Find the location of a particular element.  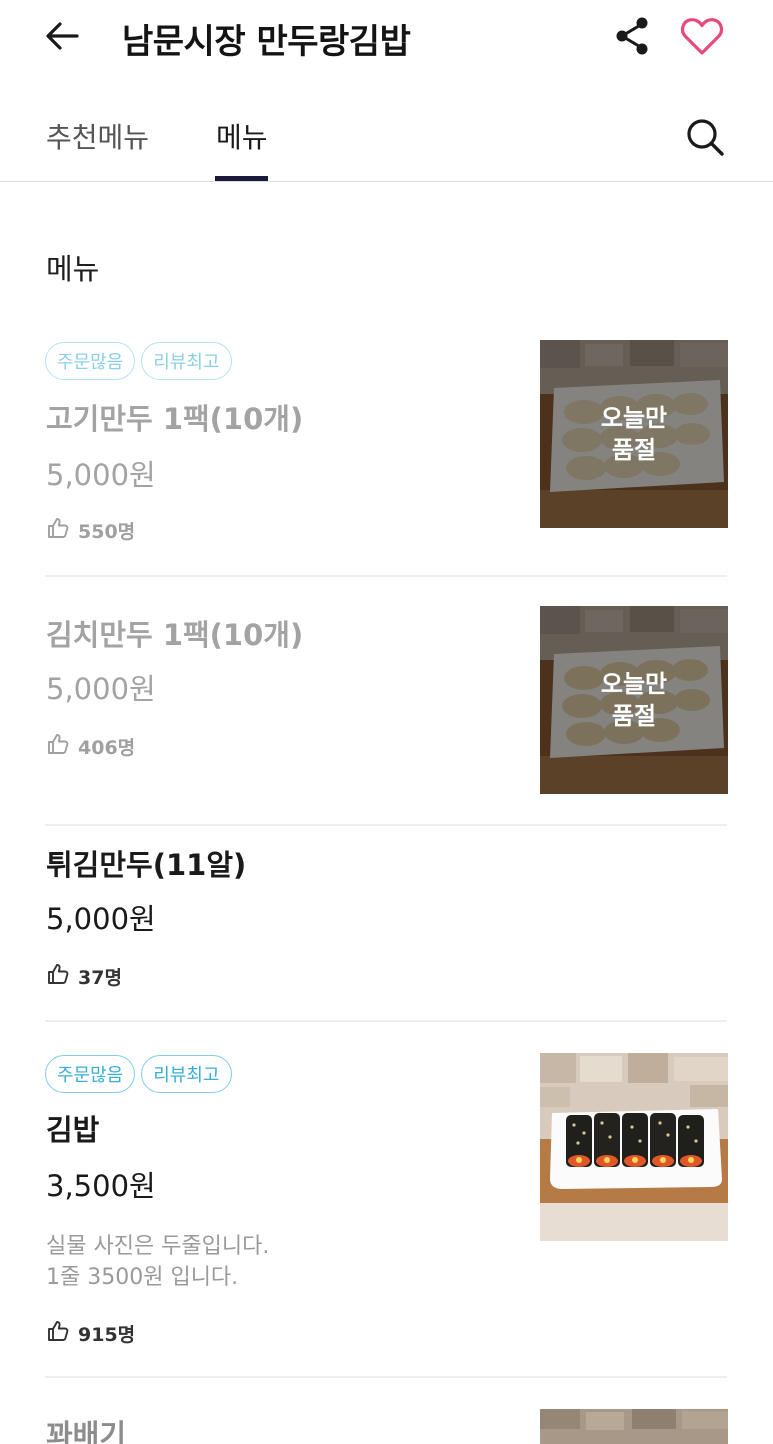

menu-item-name: 김밥 is located at coordinates (73, 1130).